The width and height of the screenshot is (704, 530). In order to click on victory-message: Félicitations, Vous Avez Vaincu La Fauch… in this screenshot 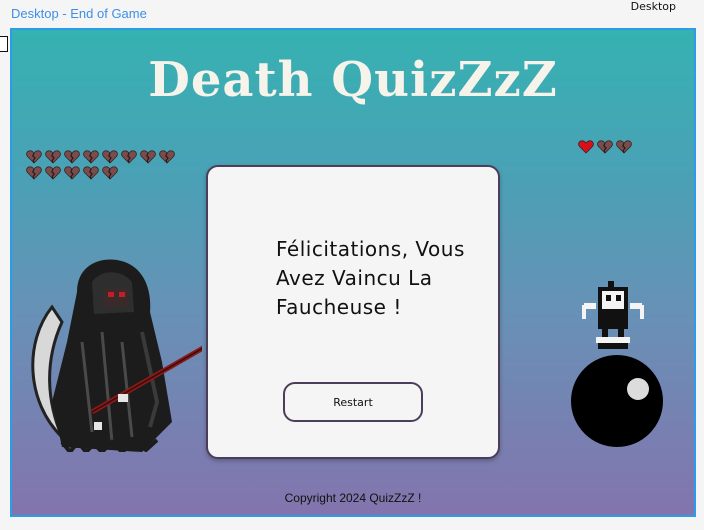, I will do `click(370, 278)`.